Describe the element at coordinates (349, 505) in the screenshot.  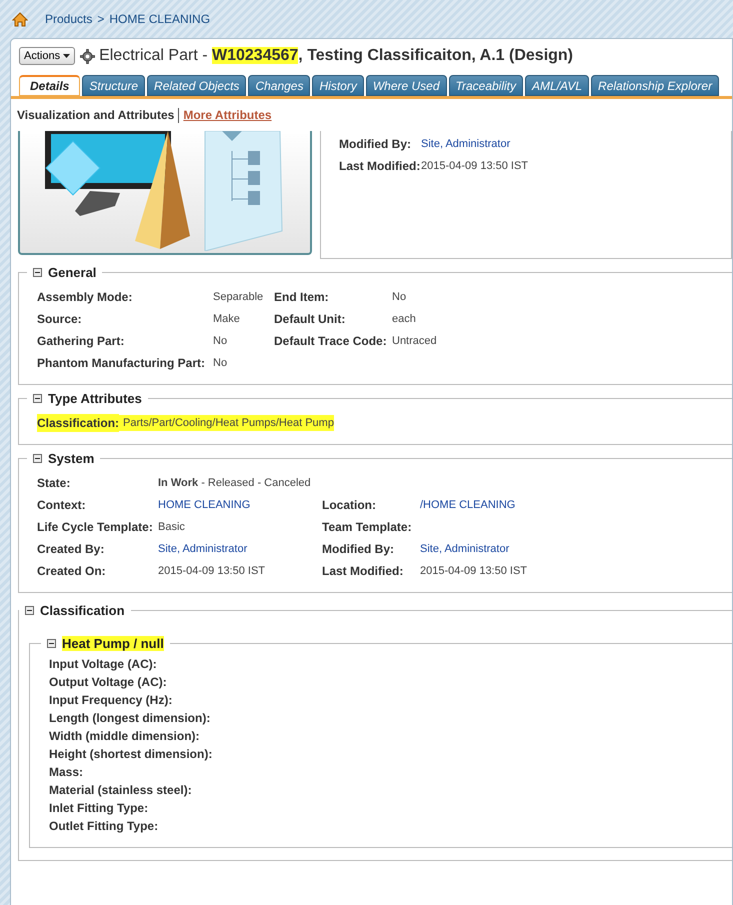
I see `field-label: Location:` at that location.